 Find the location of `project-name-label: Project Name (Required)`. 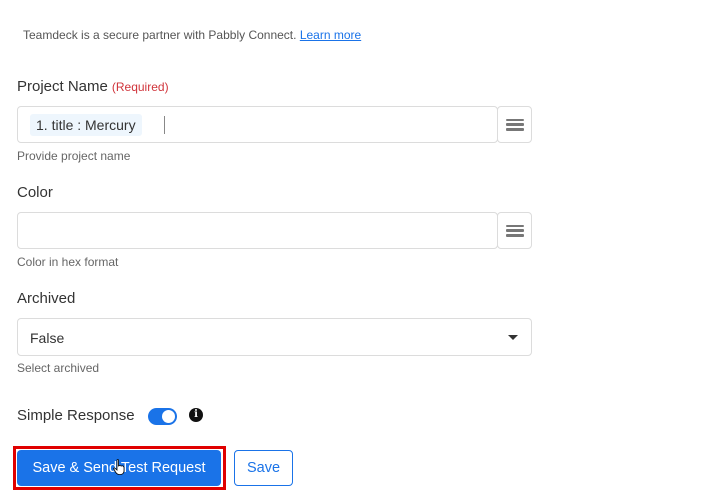

project-name-label: Project Name (Required) is located at coordinates (93, 86).